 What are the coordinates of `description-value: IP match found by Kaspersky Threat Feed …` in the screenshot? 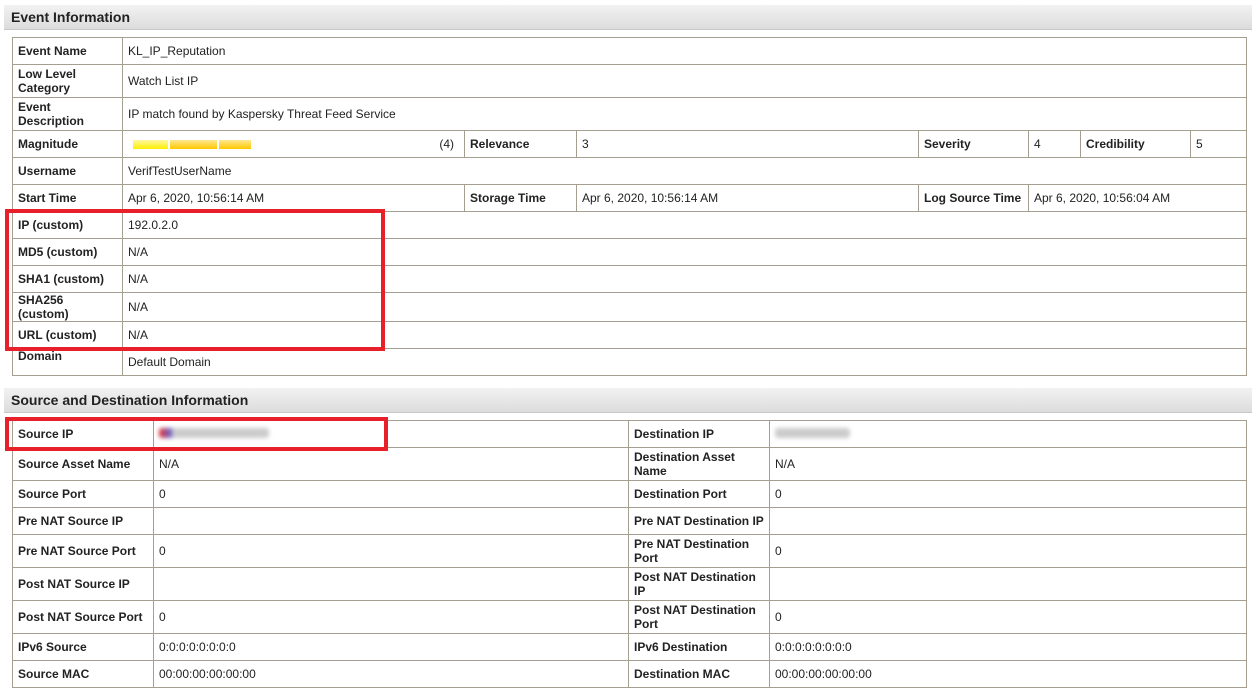 It's located at (684, 114).